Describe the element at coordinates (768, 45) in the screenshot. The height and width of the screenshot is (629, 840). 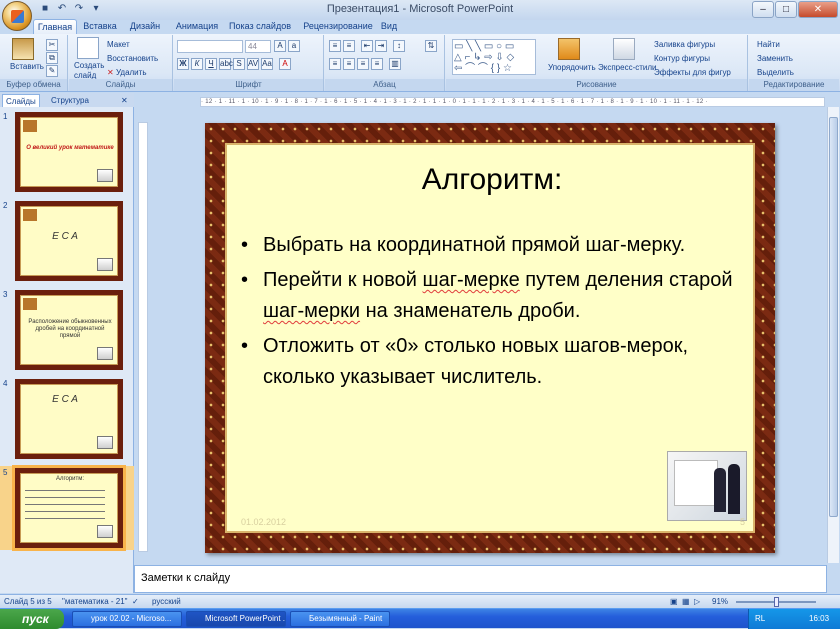
I see `find-button: Найти` at that location.